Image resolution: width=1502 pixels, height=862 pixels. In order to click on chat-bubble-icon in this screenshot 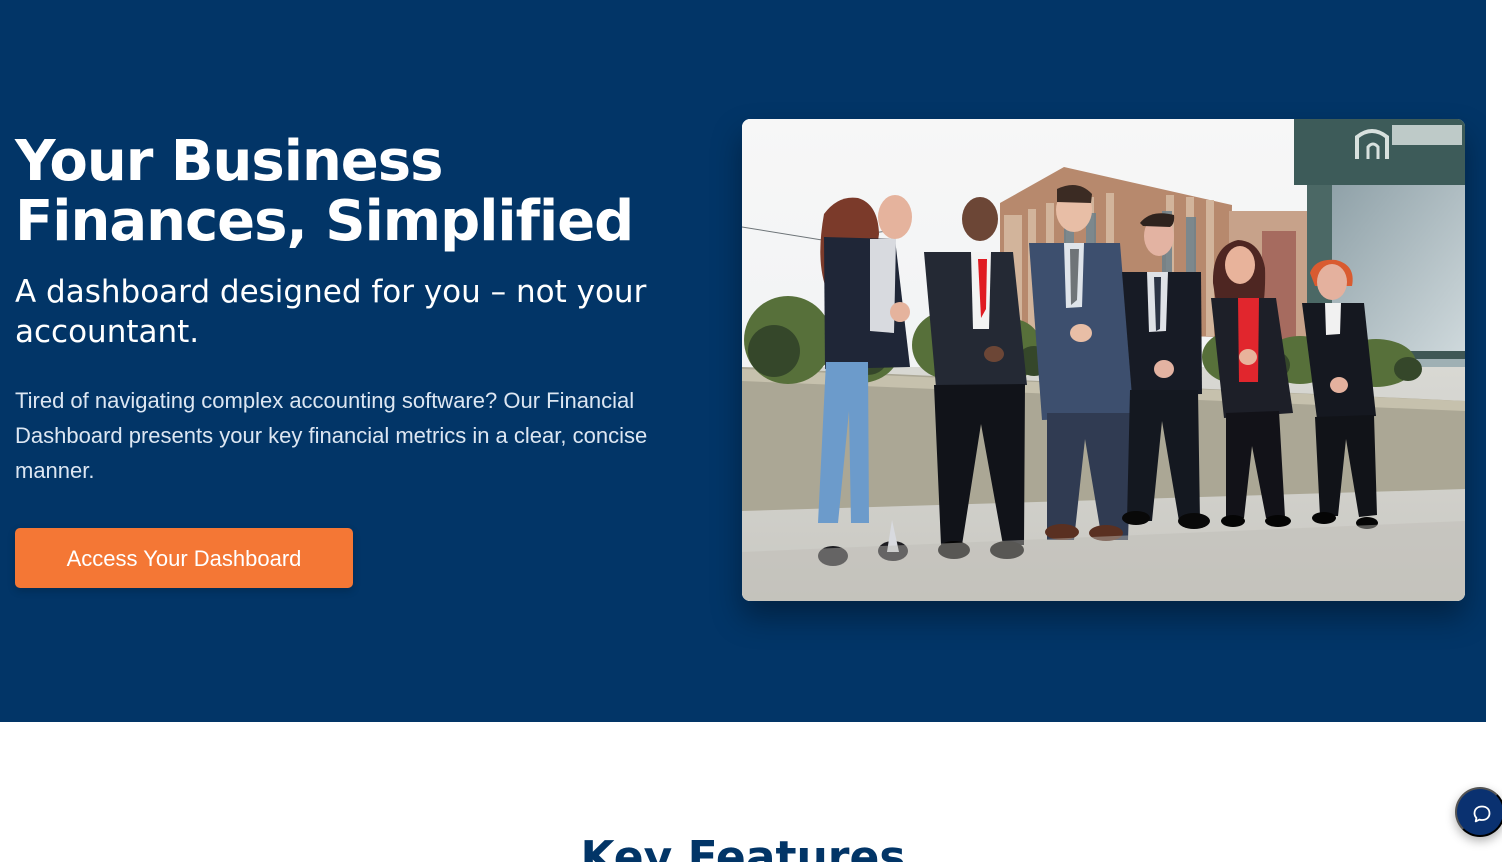, I will do `click(1482, 814)`.